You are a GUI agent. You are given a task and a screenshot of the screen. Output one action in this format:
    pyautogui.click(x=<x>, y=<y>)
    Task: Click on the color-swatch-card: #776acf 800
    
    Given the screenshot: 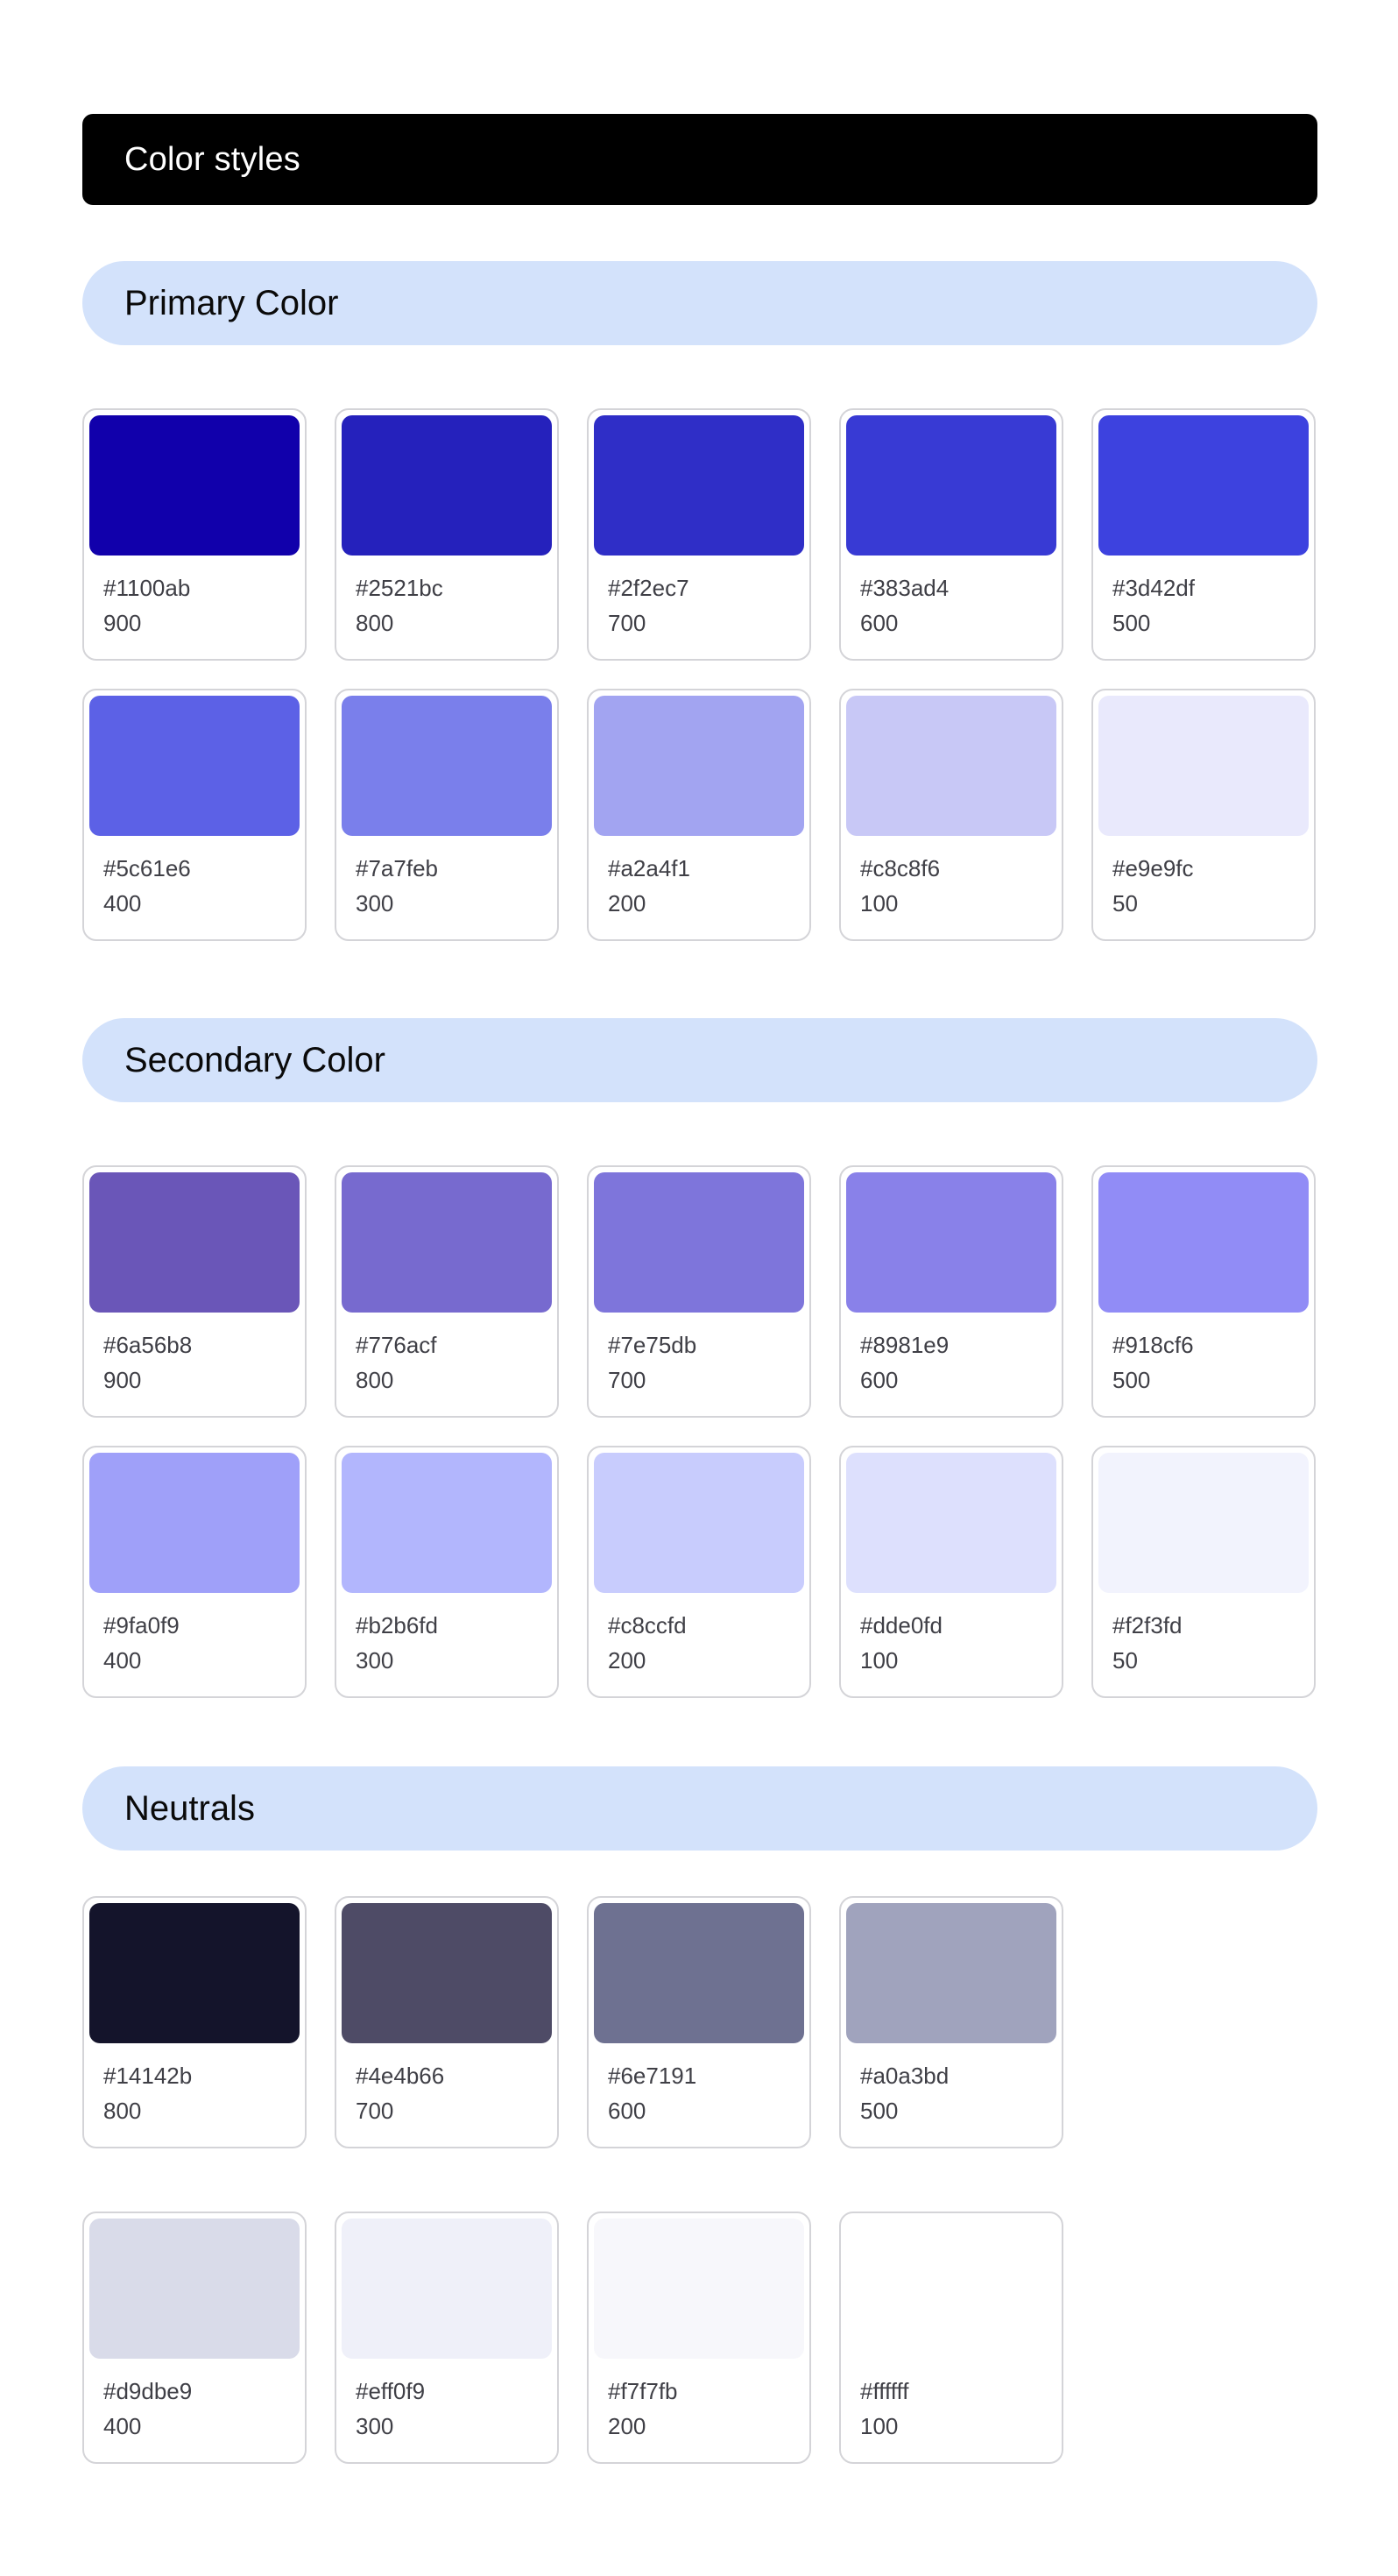 What is the action you would take?
    pyautogui.click(x=447, y=1291)
    